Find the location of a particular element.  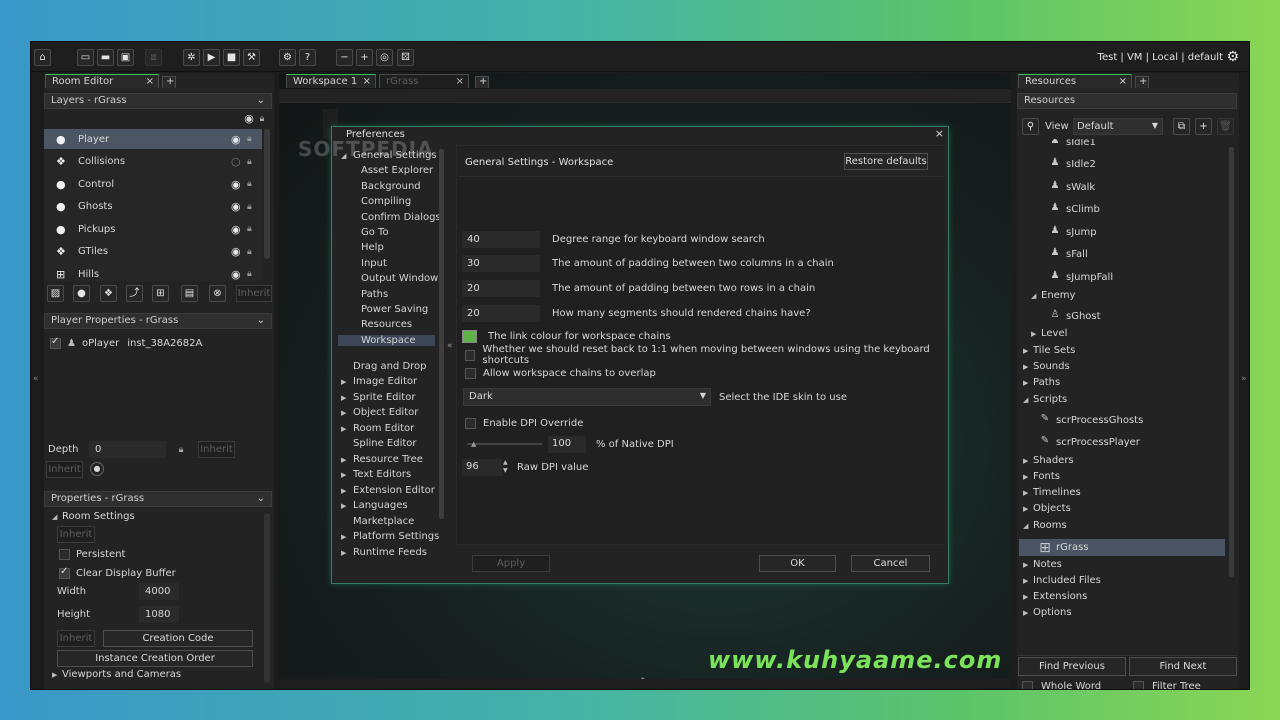

depth-lock-icon: 🔒︎ is located at coordinates (181, 450).